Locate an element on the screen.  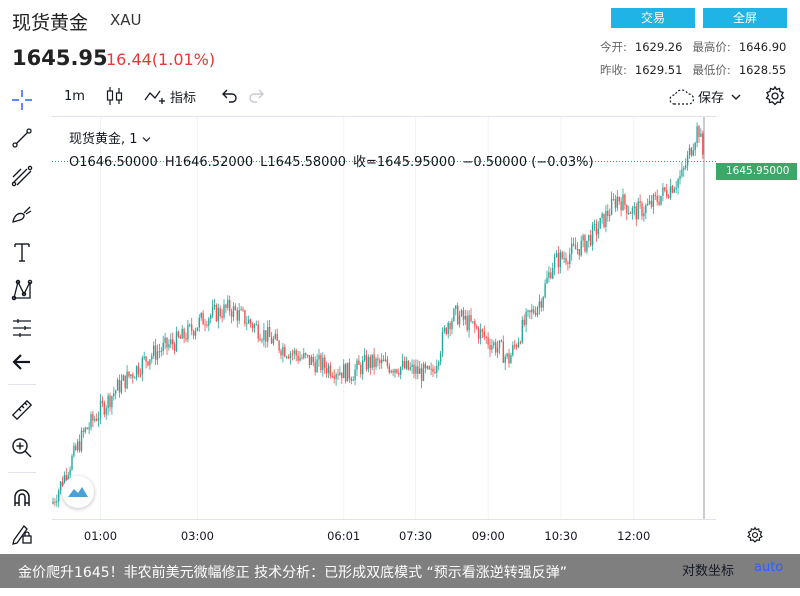
pattern-icon is located at coordinates (22, 290).